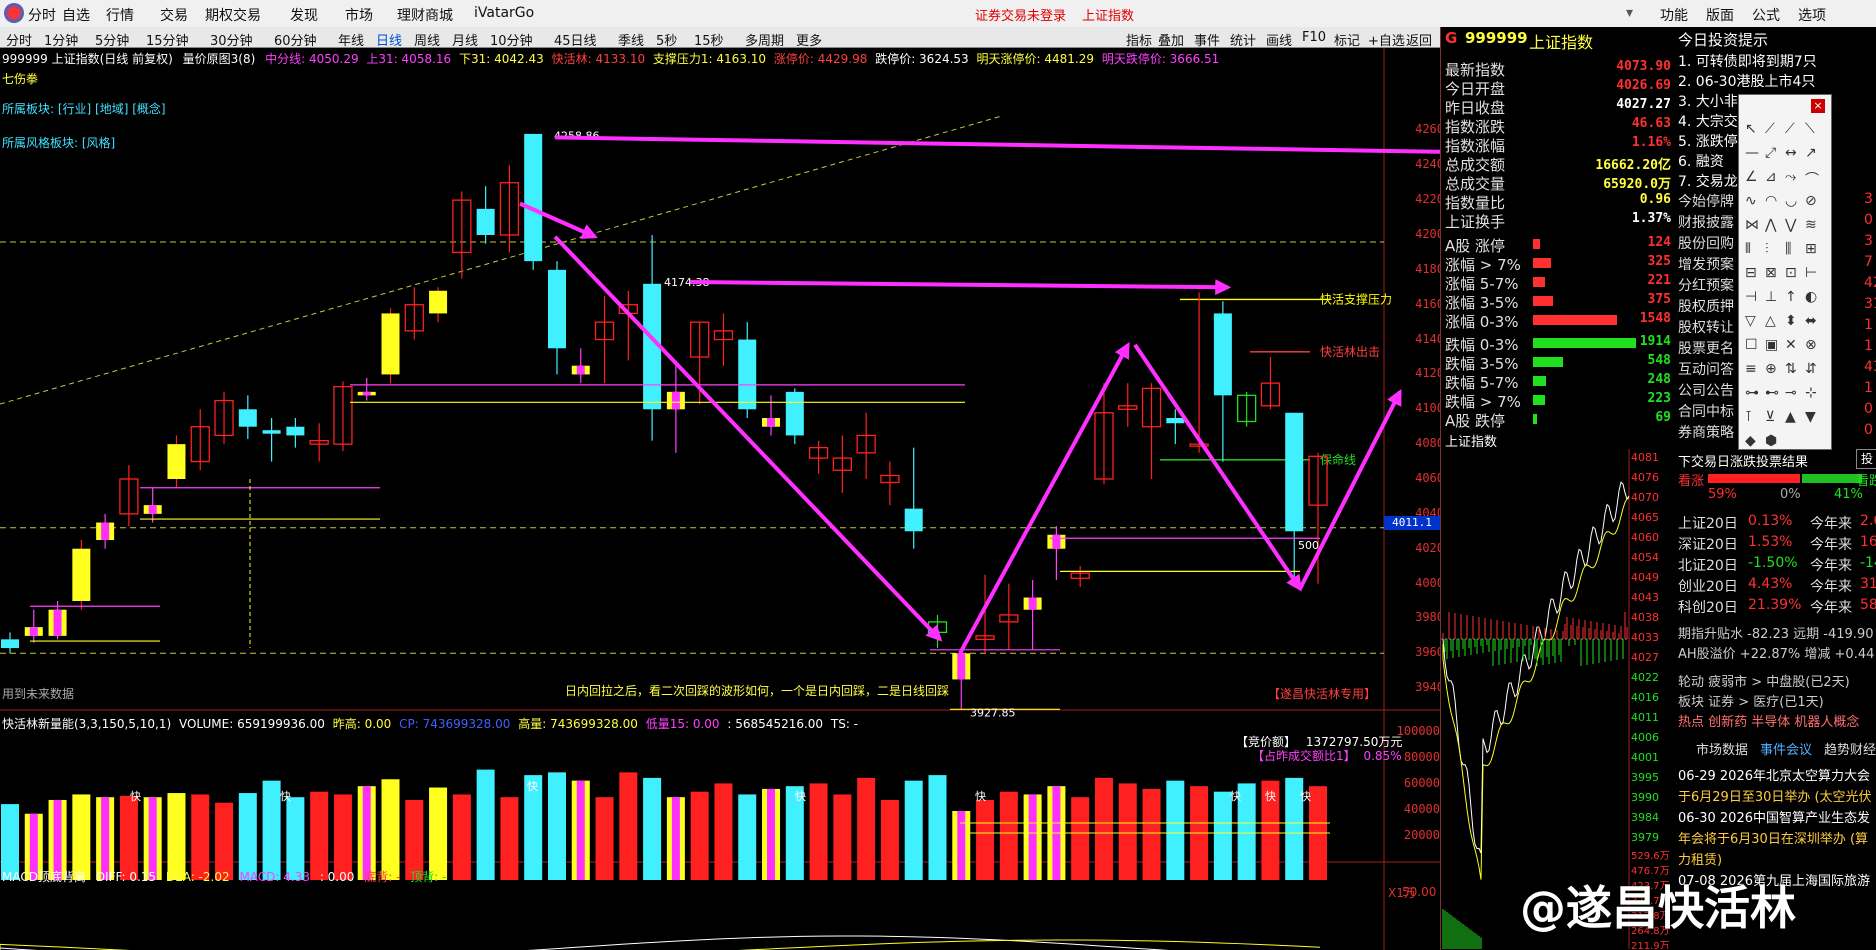  What do you see at coordinates (1706, 327) in the screenshot?
I see `sidebar-menu-item: 股权转让` at bounding box center [1706, 327].